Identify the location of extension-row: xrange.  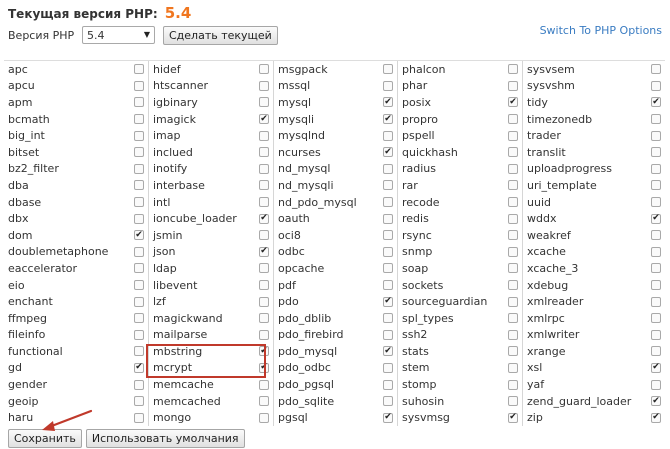
(594, 351).